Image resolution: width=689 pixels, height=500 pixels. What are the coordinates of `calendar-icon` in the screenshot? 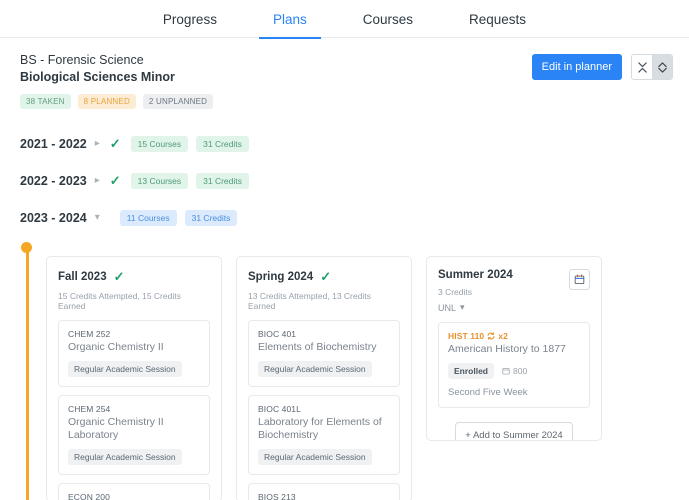 It's located at (579, 279).